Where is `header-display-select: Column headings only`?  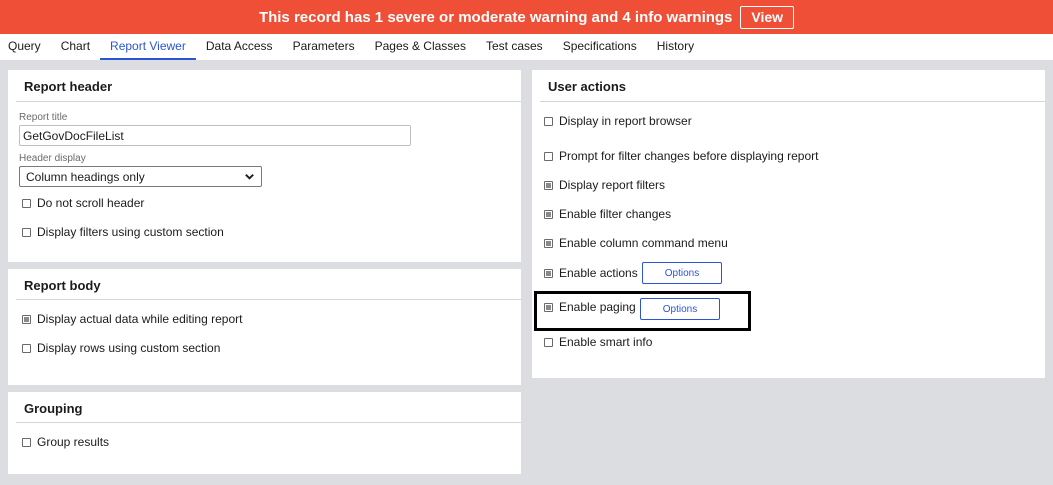 header-display-select: Column headings only is located at coordinates (140, 176).